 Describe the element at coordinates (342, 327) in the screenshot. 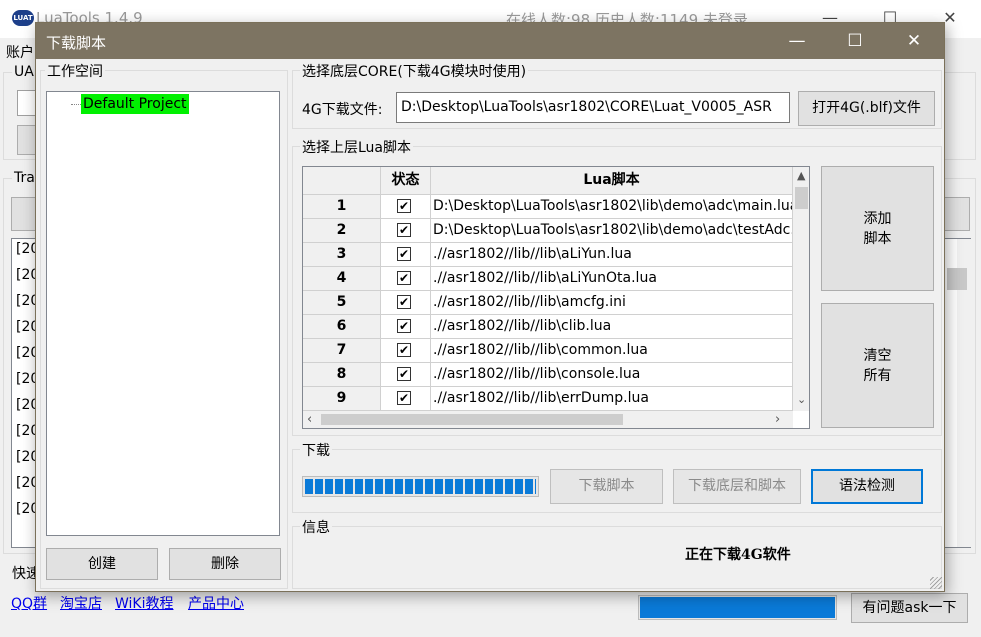

I see `row-number: 6` at that location.